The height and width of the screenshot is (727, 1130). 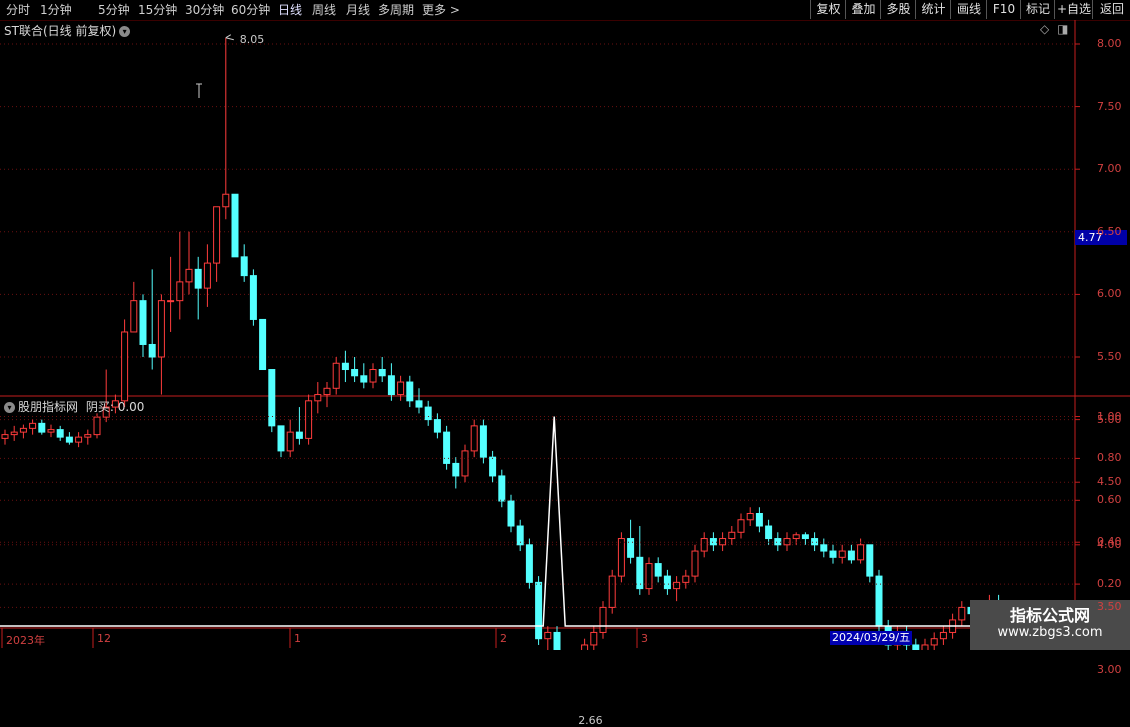 What do you see at coordinates (1109, 169) in the screenshot?
I see `price-tick-label: 7.00` at bounding box center [1109, 169].